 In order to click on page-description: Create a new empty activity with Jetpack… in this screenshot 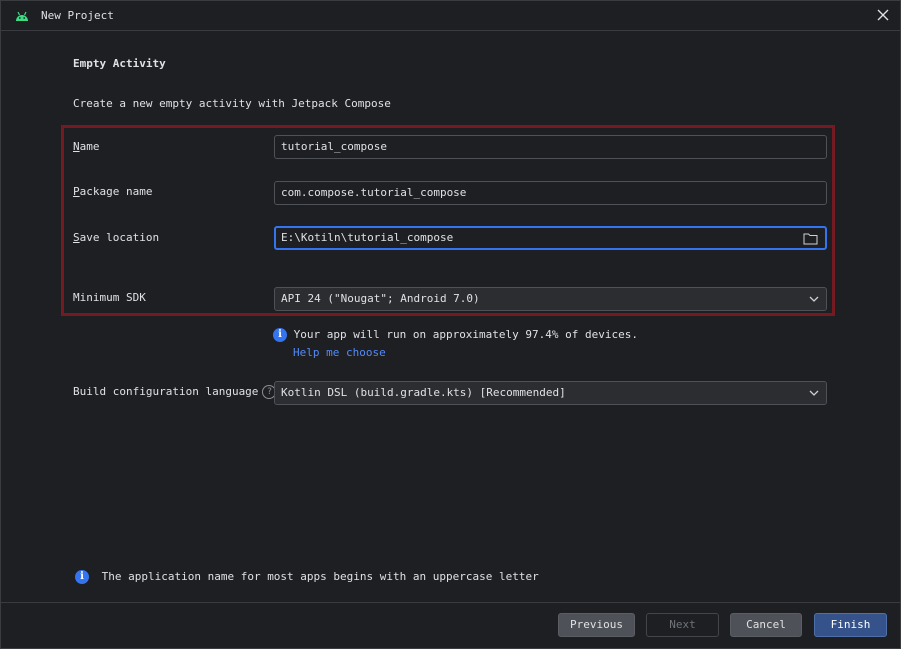, I will do `click(232, 103)`.